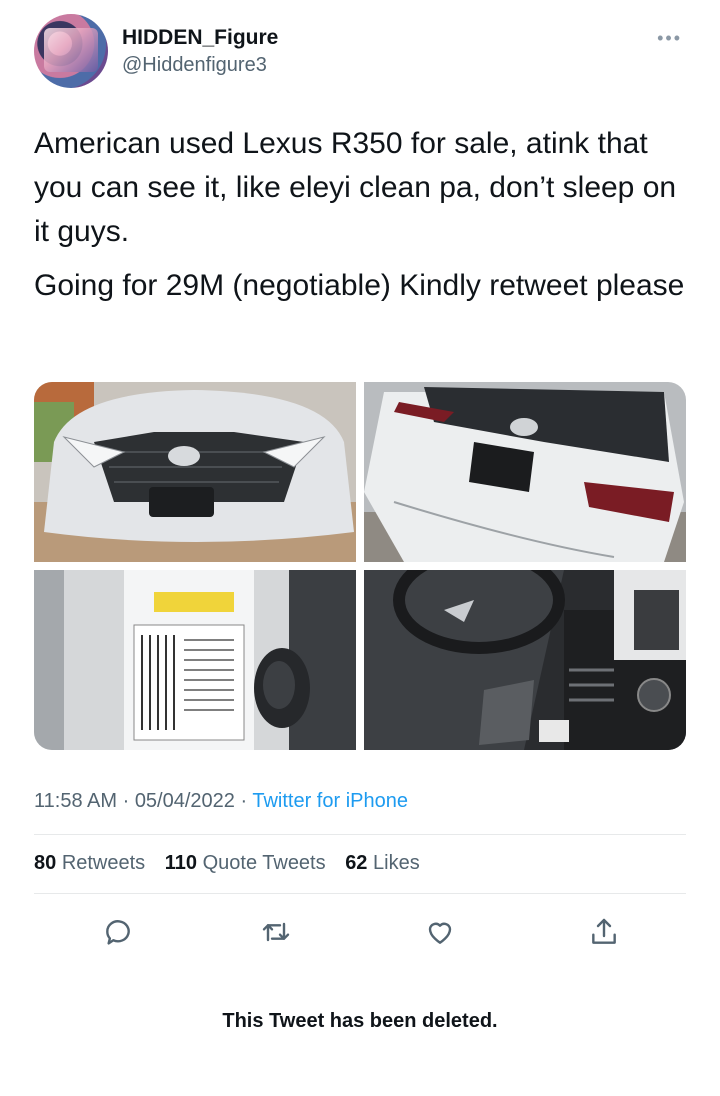 The image size is (720, 1096). I want to click on more-dots-icon: •••, so click(669, 38).